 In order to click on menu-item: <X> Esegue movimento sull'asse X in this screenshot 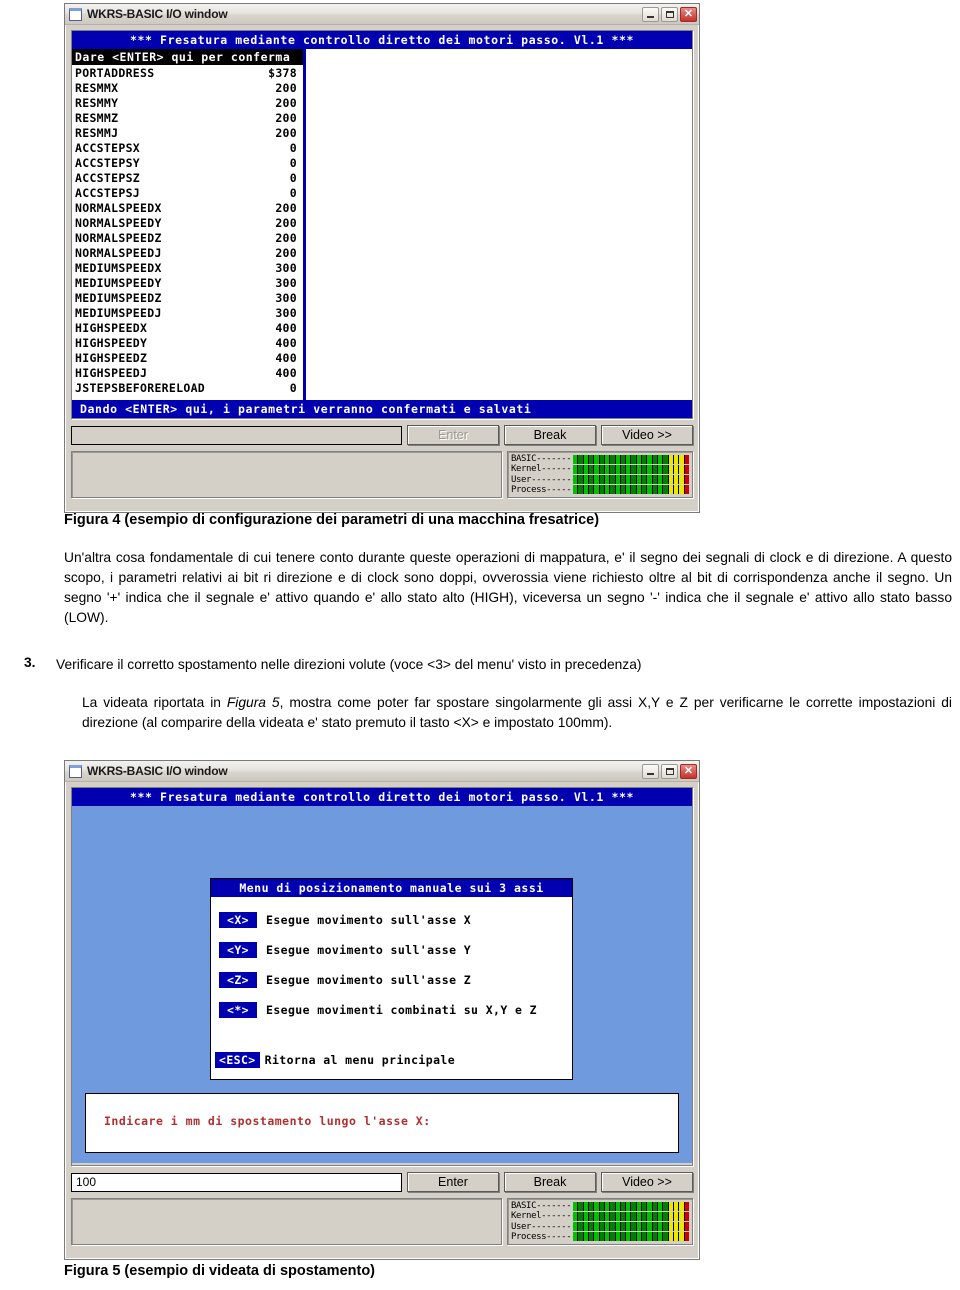, I will do `click(391, 920)`.